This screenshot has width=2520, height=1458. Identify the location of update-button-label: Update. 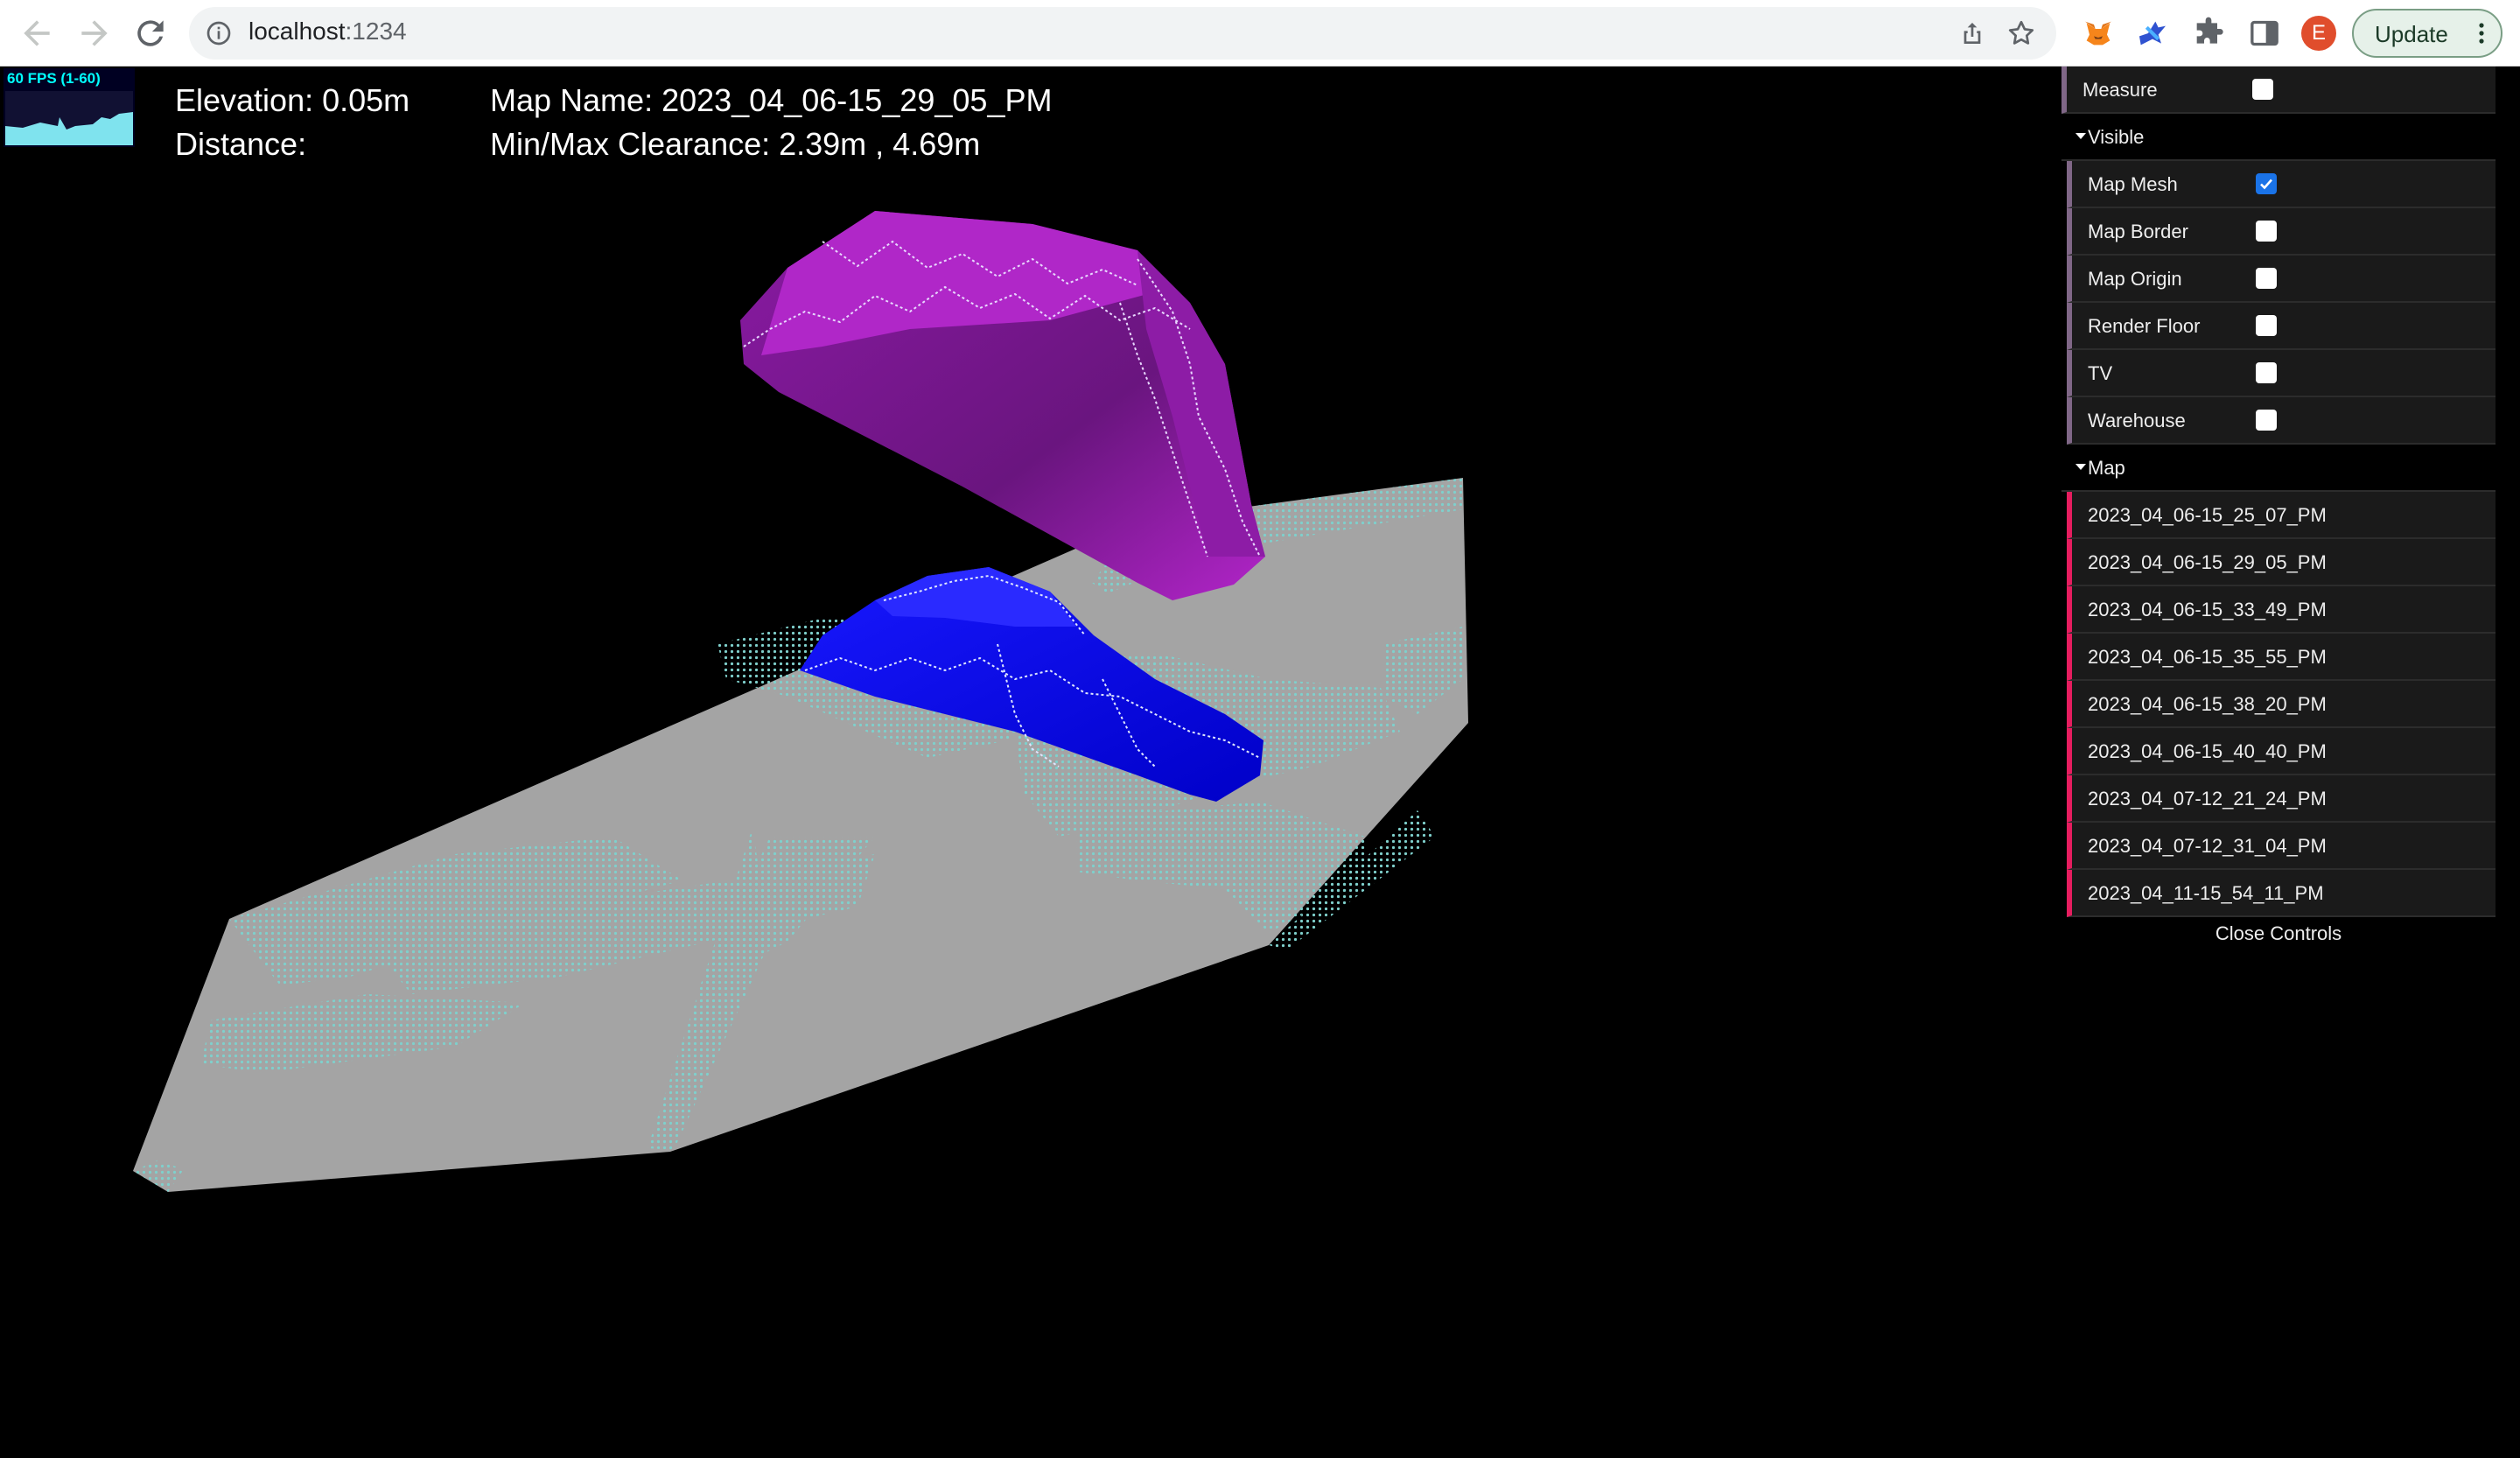
(2411, 34).